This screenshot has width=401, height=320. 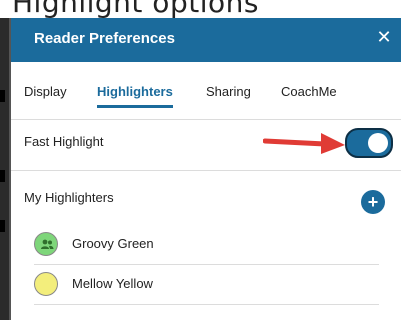 I want to click on tab-highlighters: Highlighters, so click(x=135, y=96).